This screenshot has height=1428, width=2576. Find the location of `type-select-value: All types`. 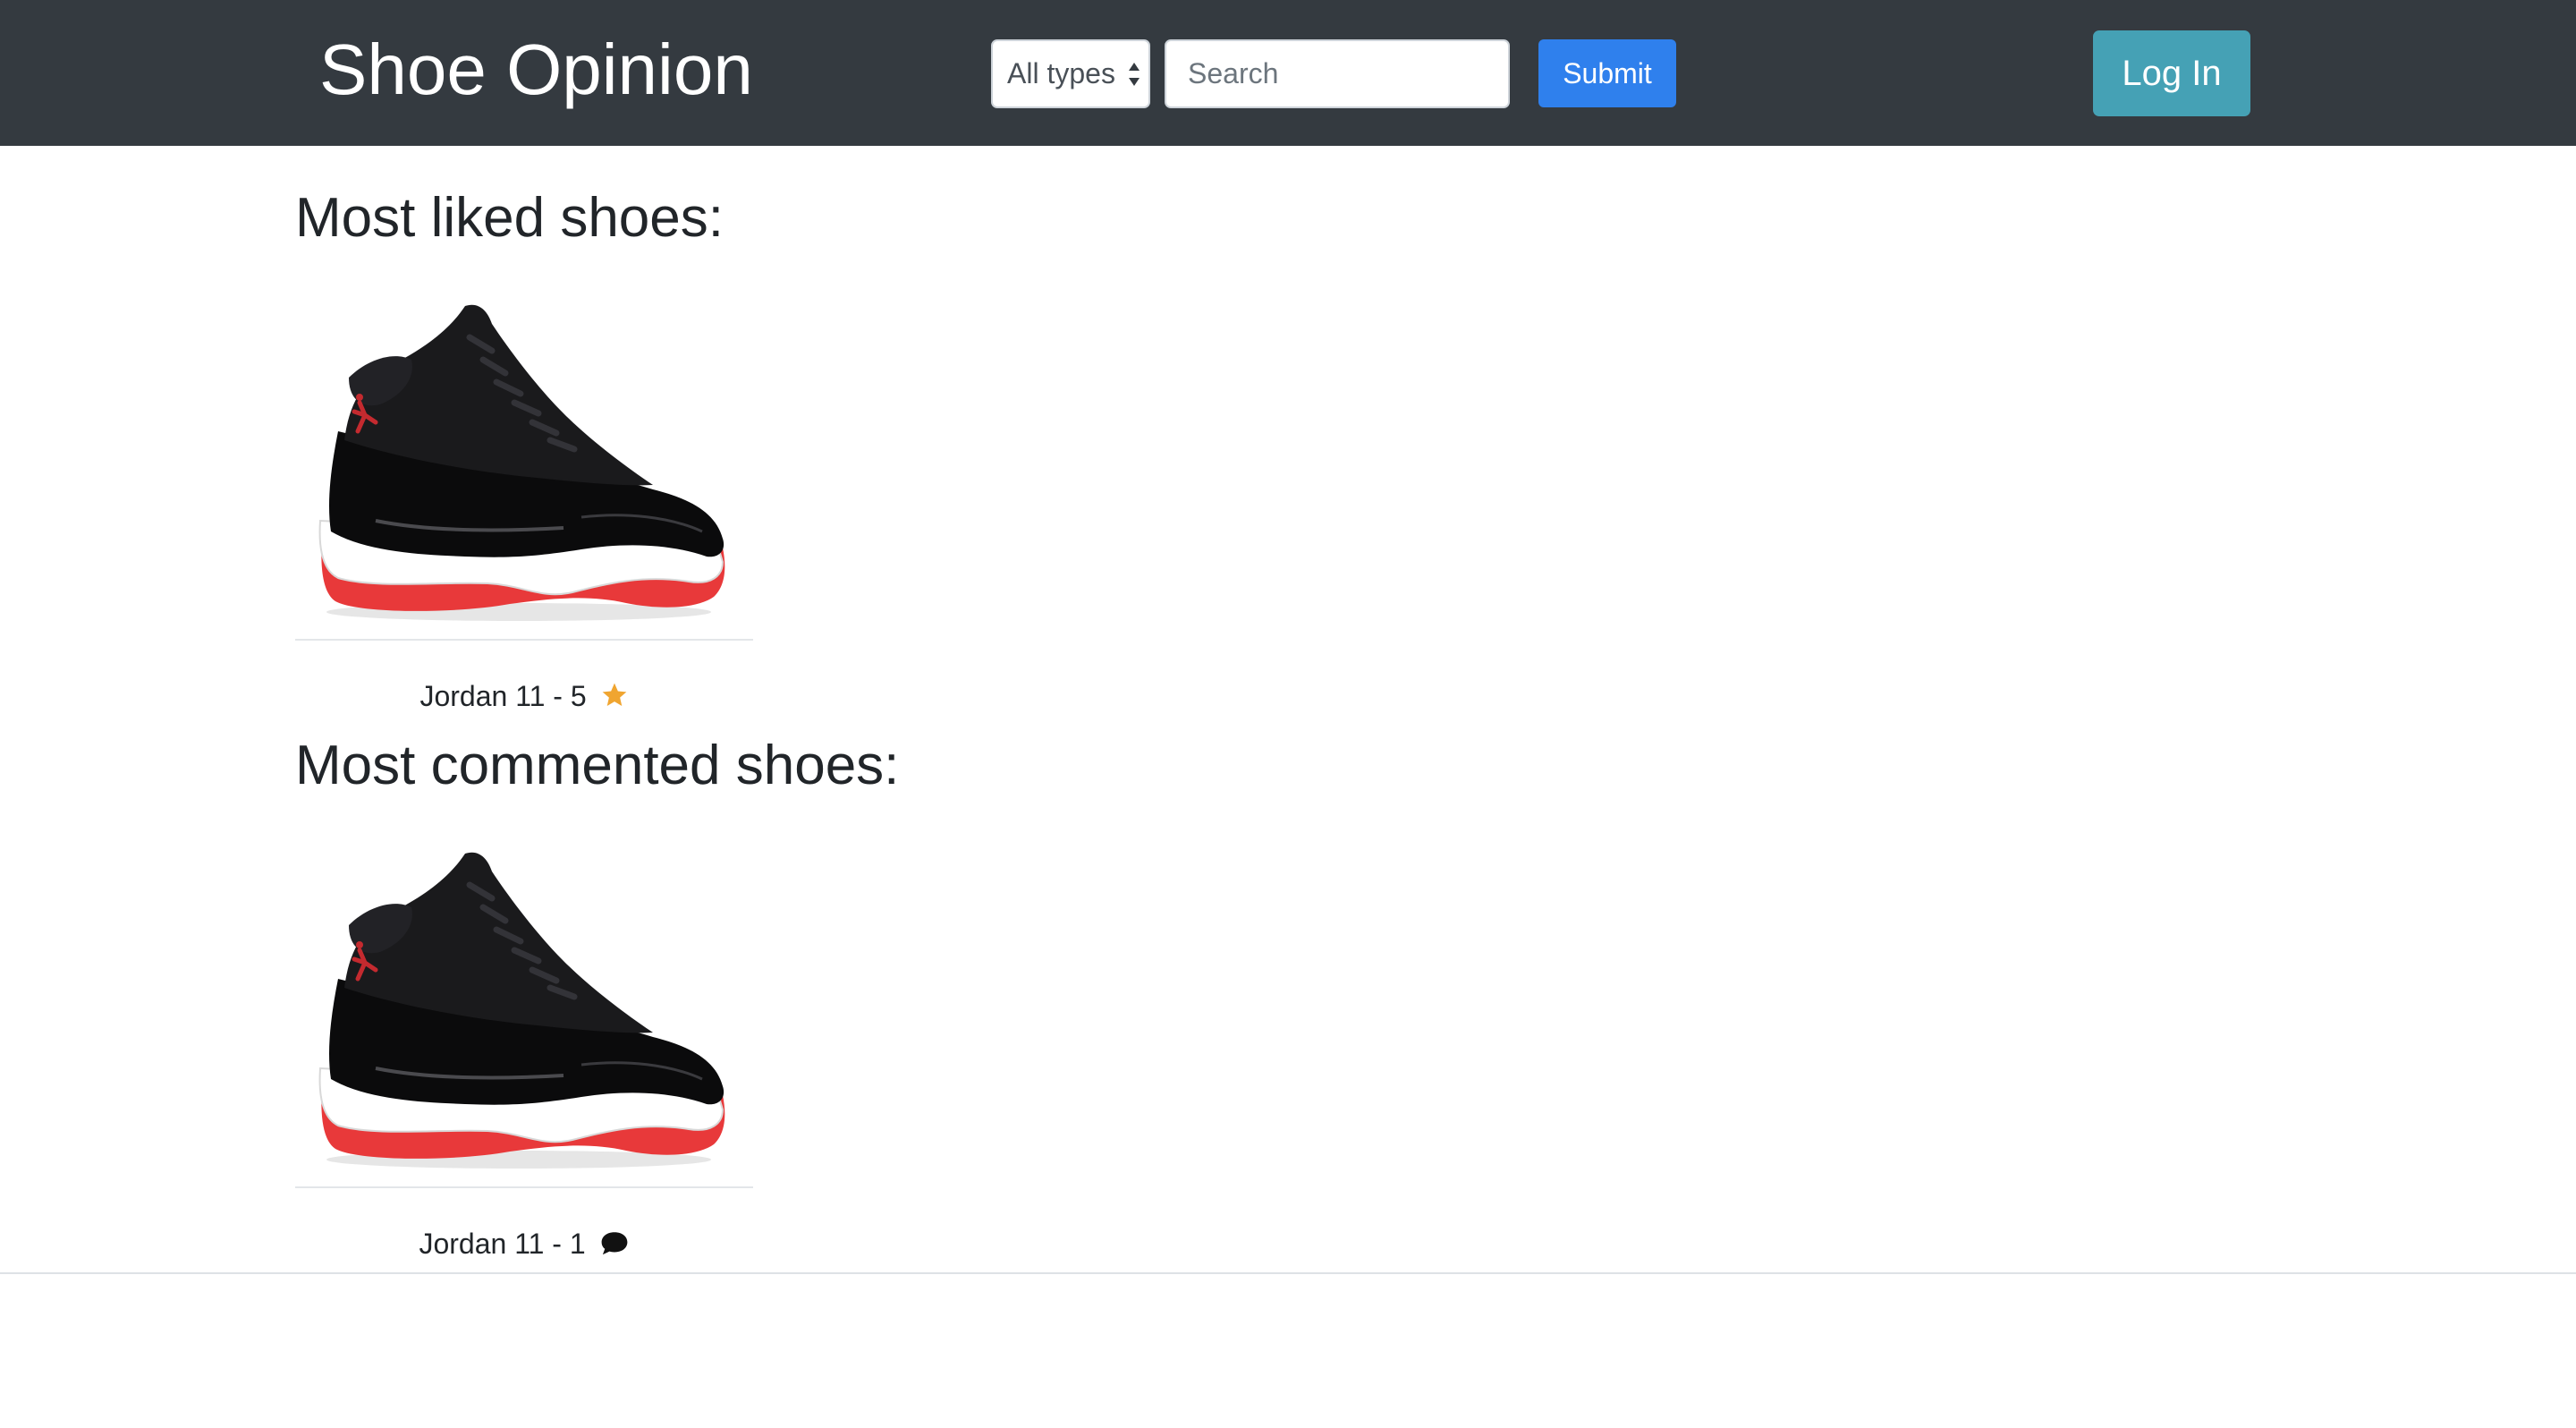

type-select-value: All types is located at coordinates (1061, 73).